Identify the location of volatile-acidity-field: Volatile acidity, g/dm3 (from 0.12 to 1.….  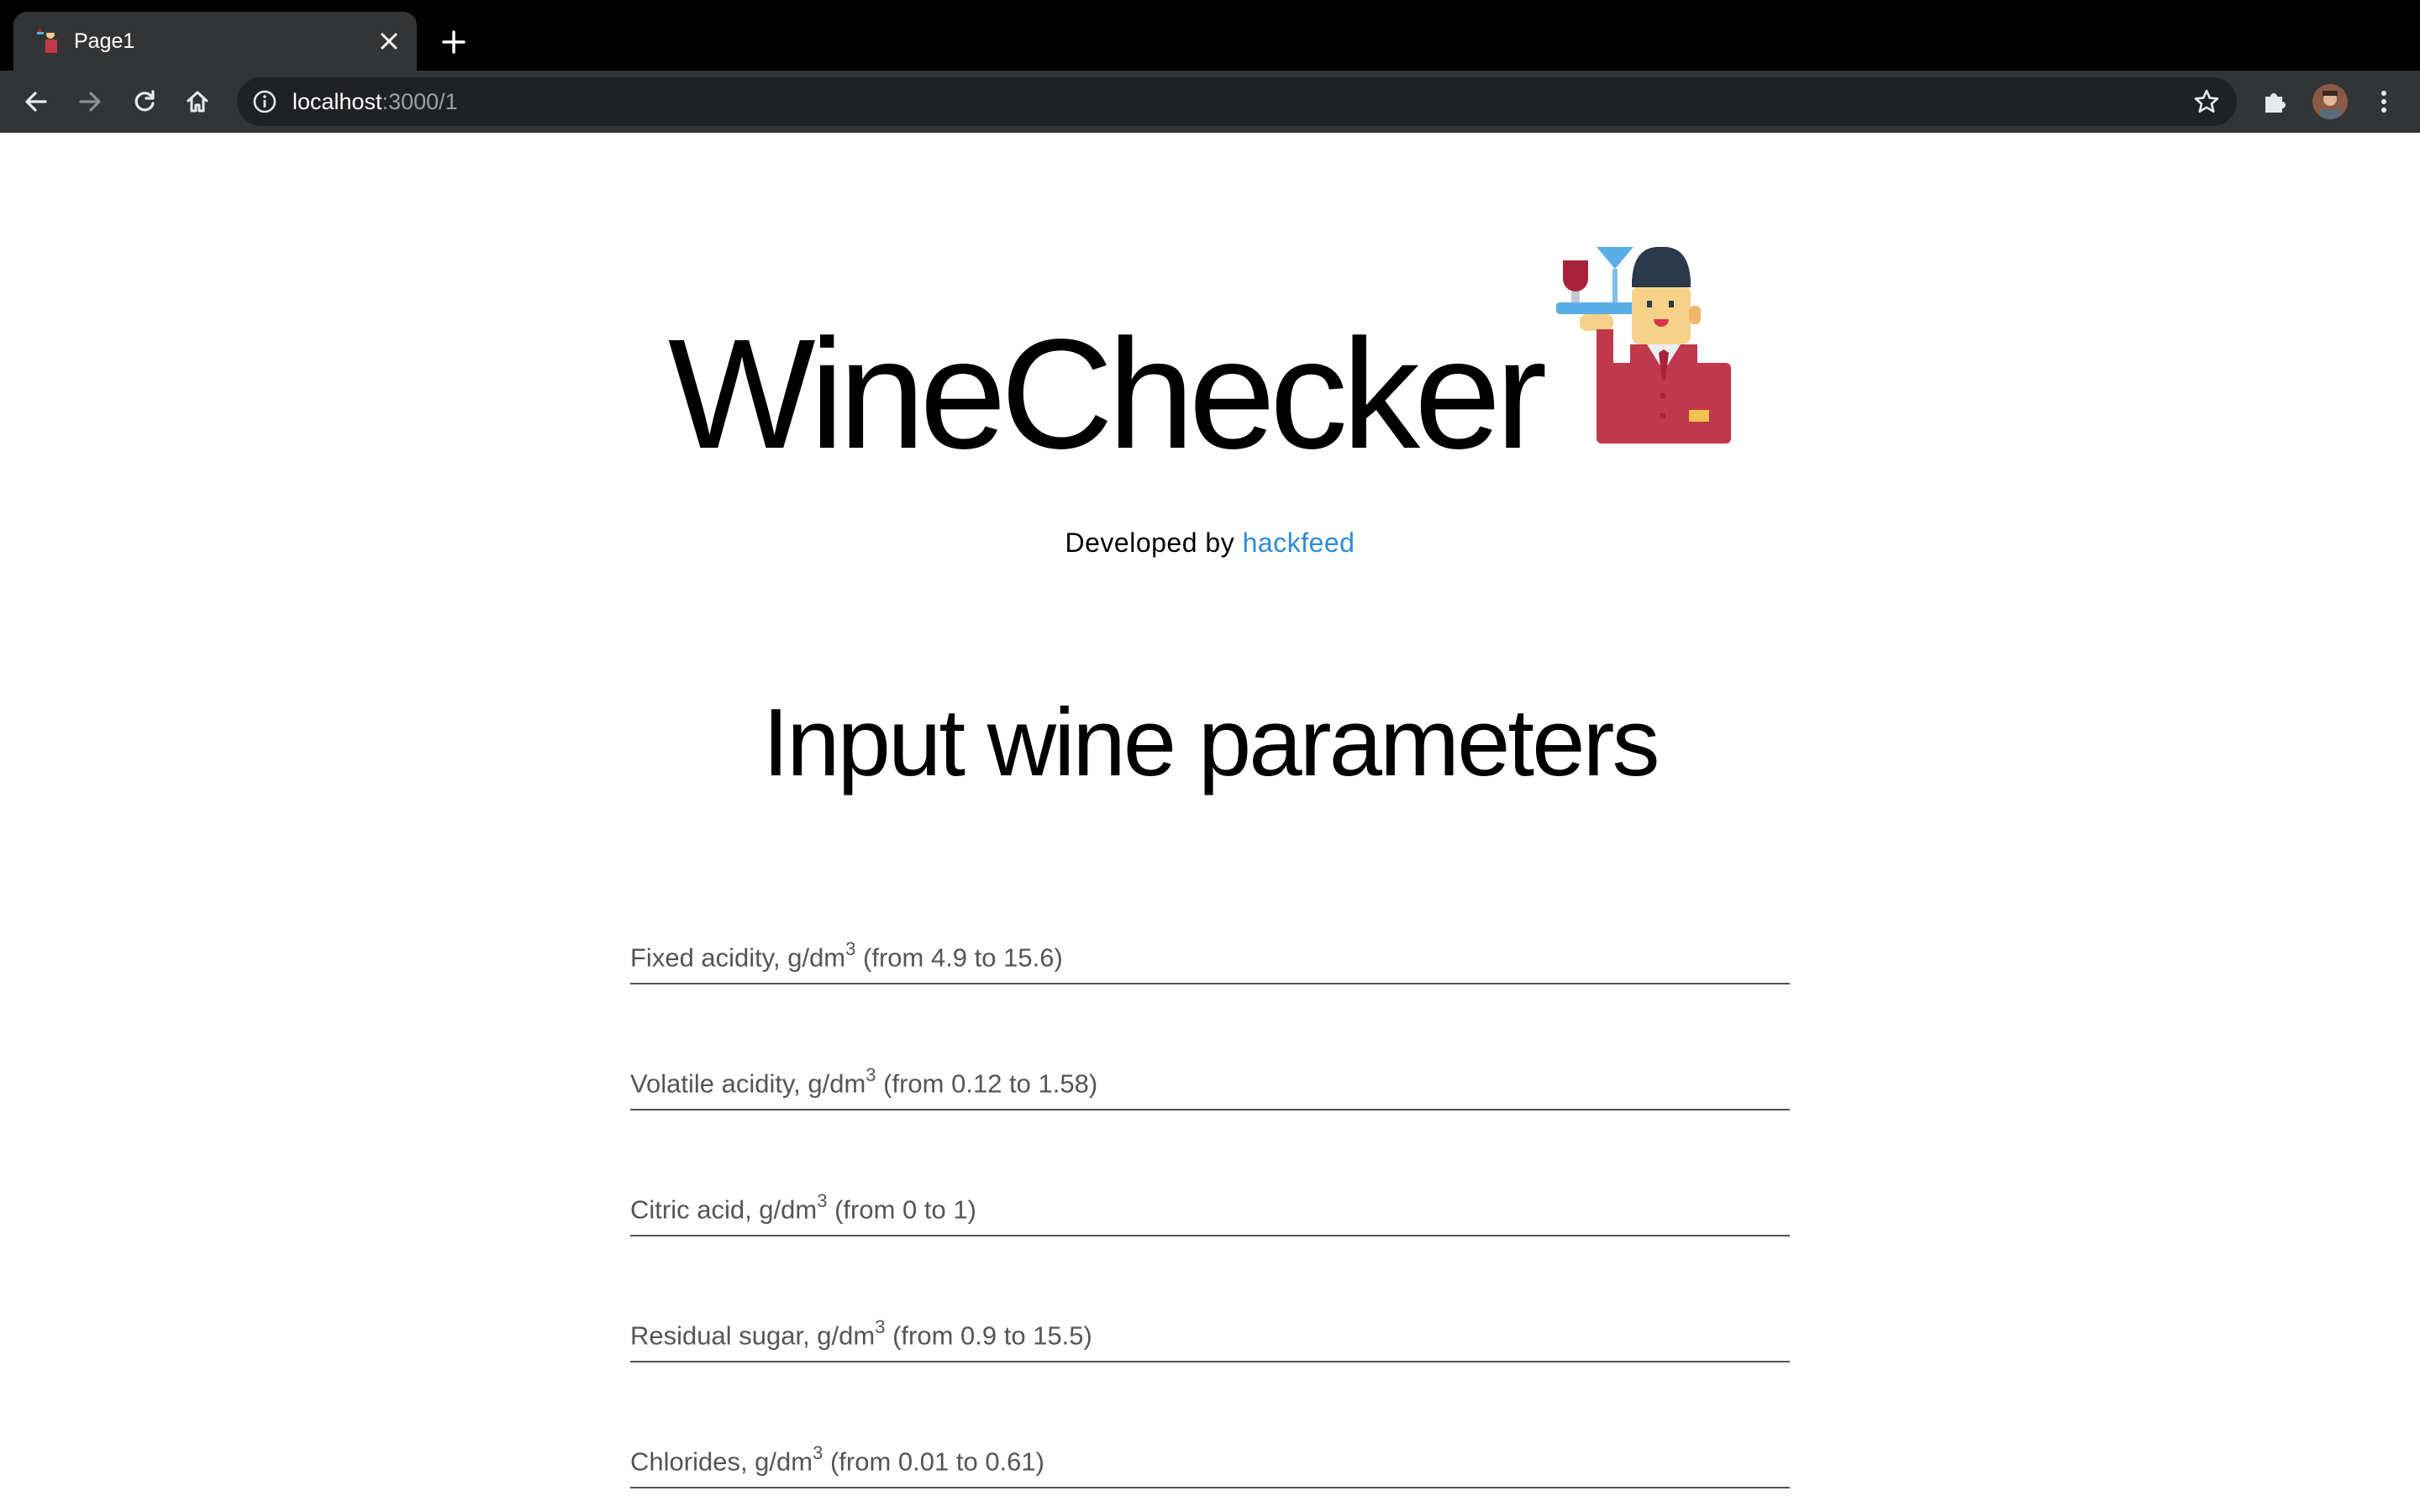
(1210, 1080).